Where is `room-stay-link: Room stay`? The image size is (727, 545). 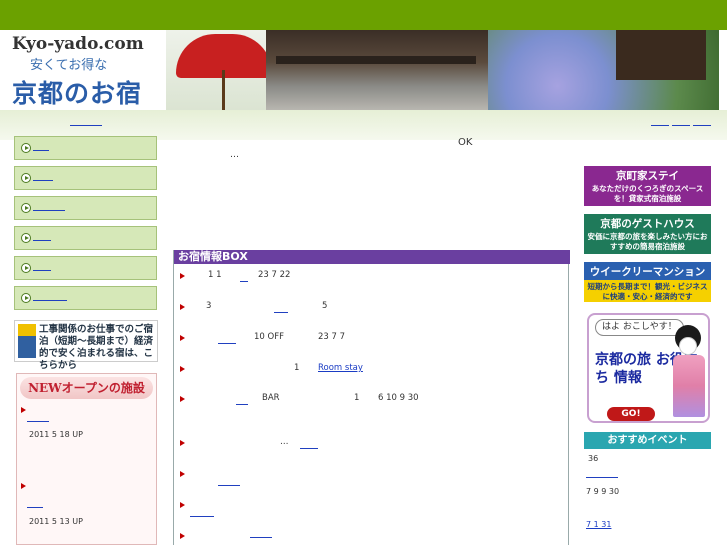
room-stay-link: Room stay is located at coordinates (340, 368).